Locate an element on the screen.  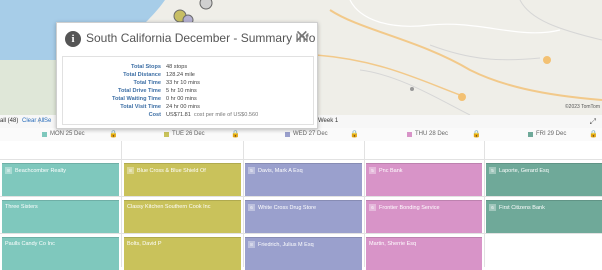
stop-label: Classy Kitchen Southern Cook Inc is located at coordinates (169, 207).